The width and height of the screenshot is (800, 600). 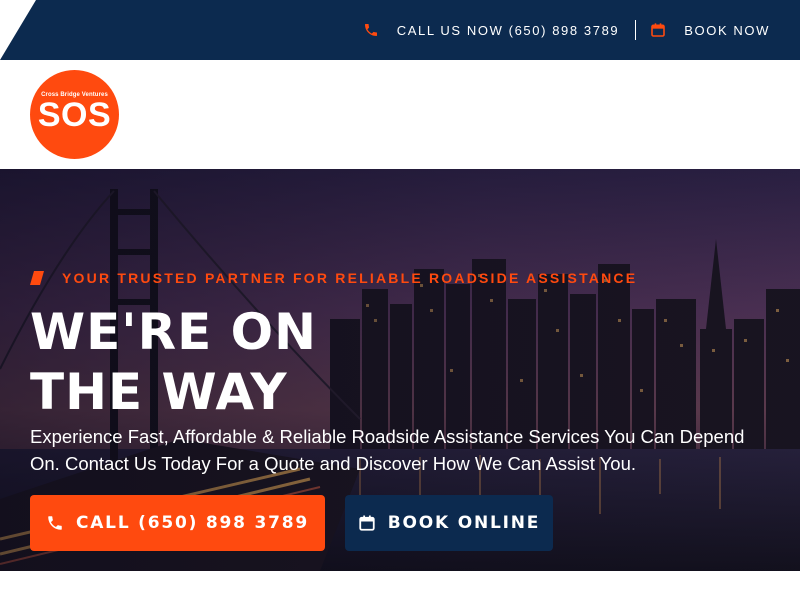 What do you see at coordinates (464, 523) in the screenshot?
I see `book-online-label: BOOK ONLINE` at bounding box center [464, 523].